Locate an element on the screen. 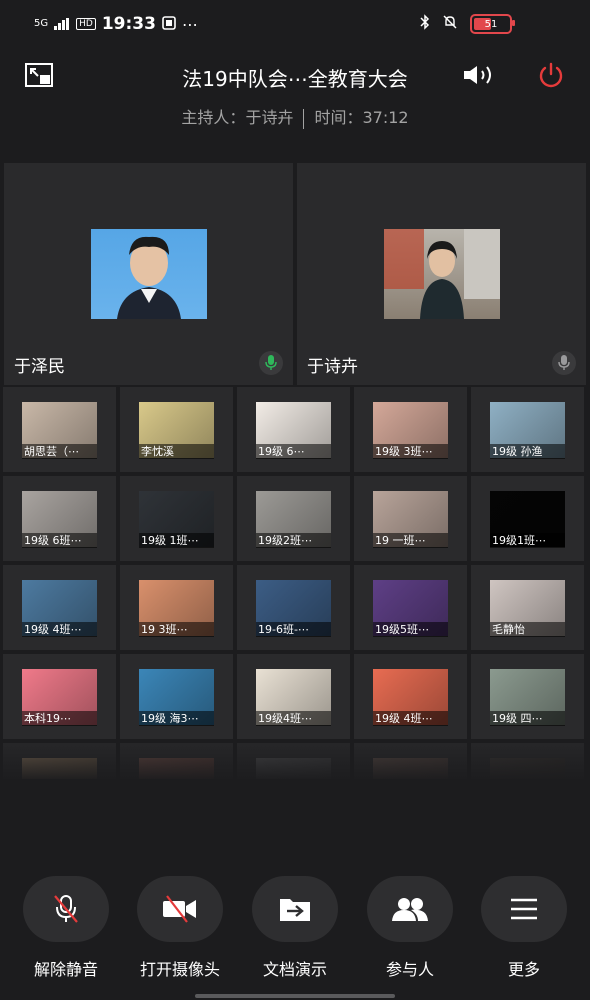 The image size is (590, 1000). unmute-label: 解除静音 is located at coordinates (65, 969).